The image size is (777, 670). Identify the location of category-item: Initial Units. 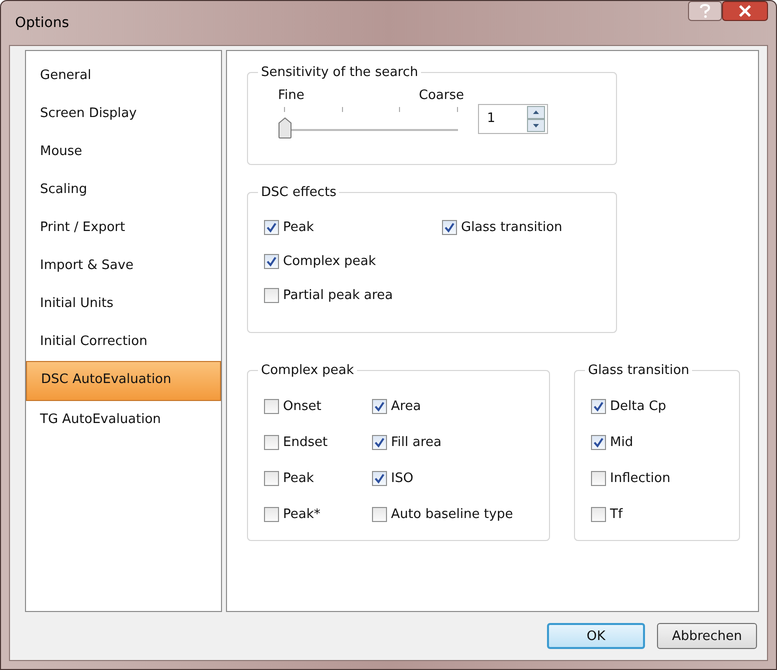
(123, 304).